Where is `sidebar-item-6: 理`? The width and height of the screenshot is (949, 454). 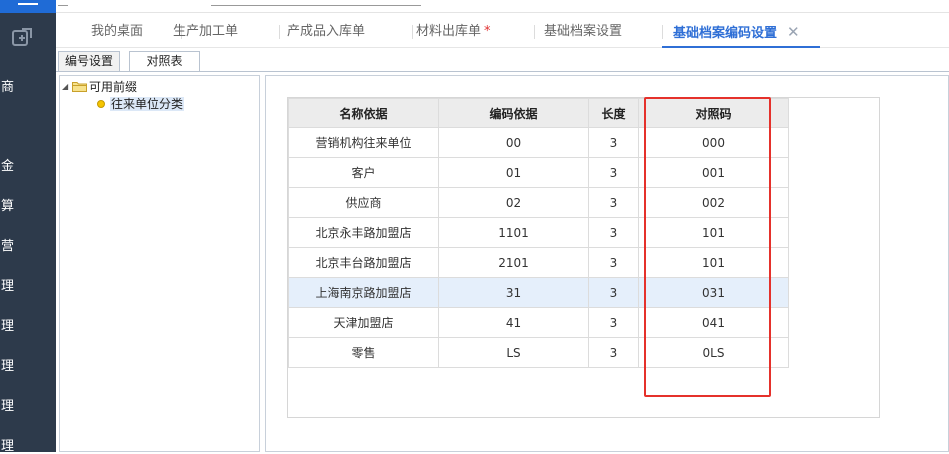 sidebar-item-6: 理 is located at coordinates (7, 324).